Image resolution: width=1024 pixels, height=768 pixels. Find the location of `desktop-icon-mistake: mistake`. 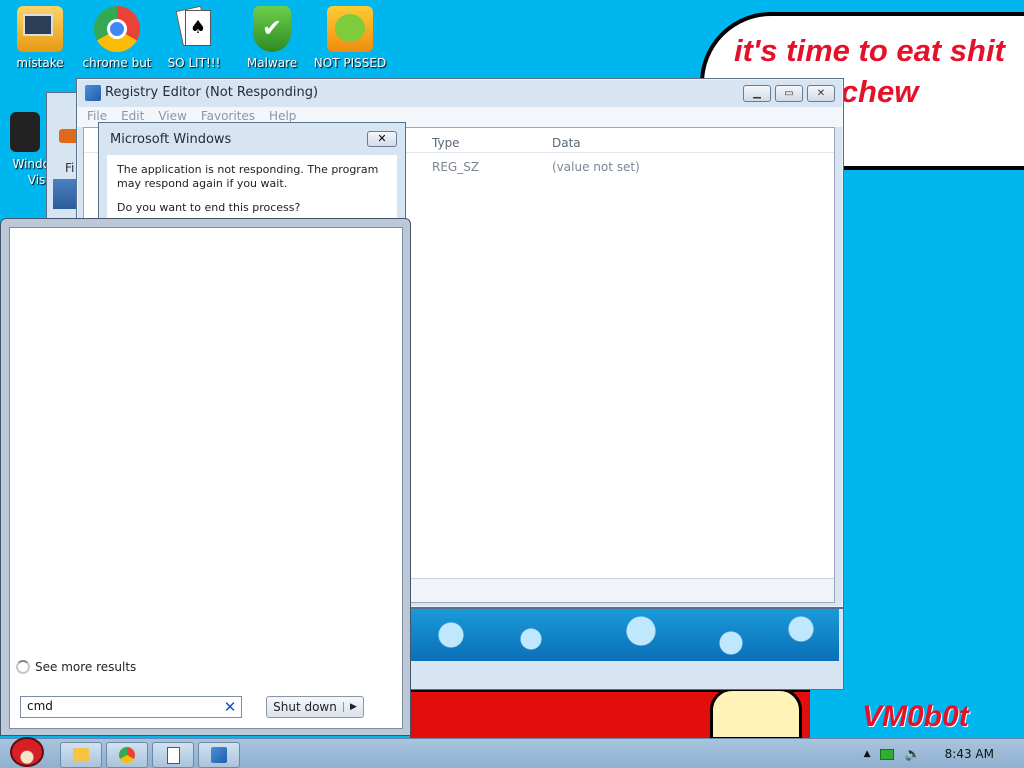

desktop-icon-mistake: mistake is located at coordinates (40, 38).